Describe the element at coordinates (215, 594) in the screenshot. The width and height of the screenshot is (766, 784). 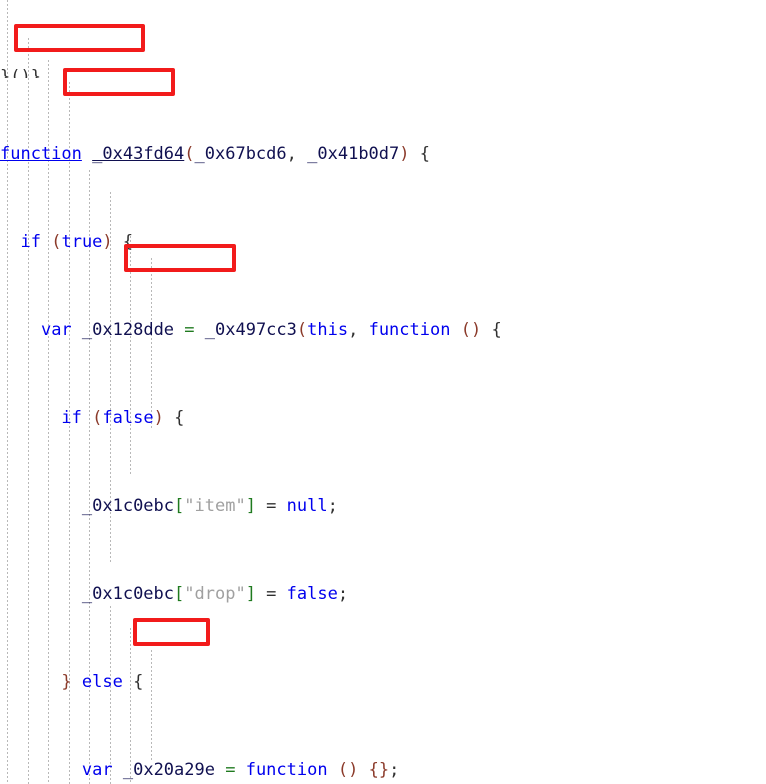
I see `code-line-6: _0x1c0ebc["drop"] = false;` at that location.